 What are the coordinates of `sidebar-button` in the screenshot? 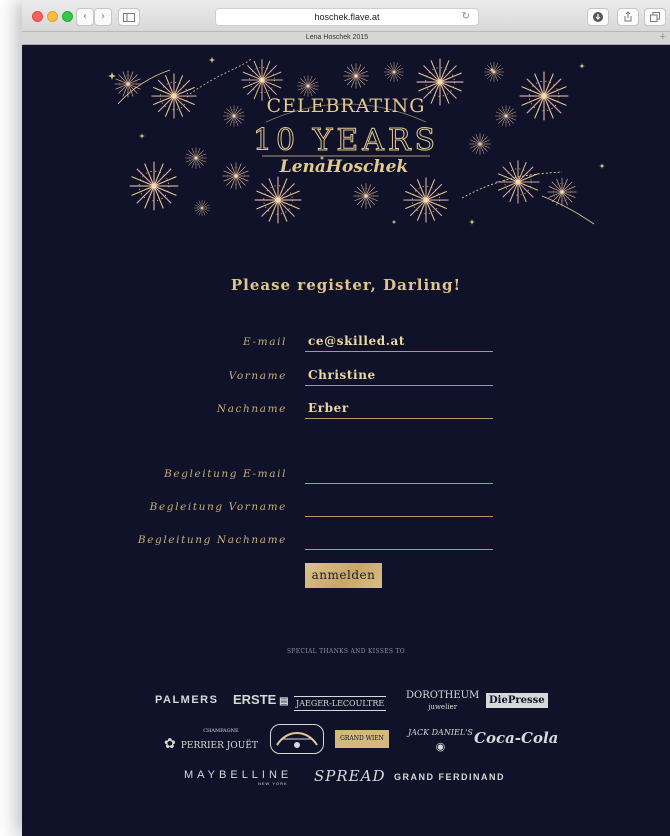 It's located at (129, 17).